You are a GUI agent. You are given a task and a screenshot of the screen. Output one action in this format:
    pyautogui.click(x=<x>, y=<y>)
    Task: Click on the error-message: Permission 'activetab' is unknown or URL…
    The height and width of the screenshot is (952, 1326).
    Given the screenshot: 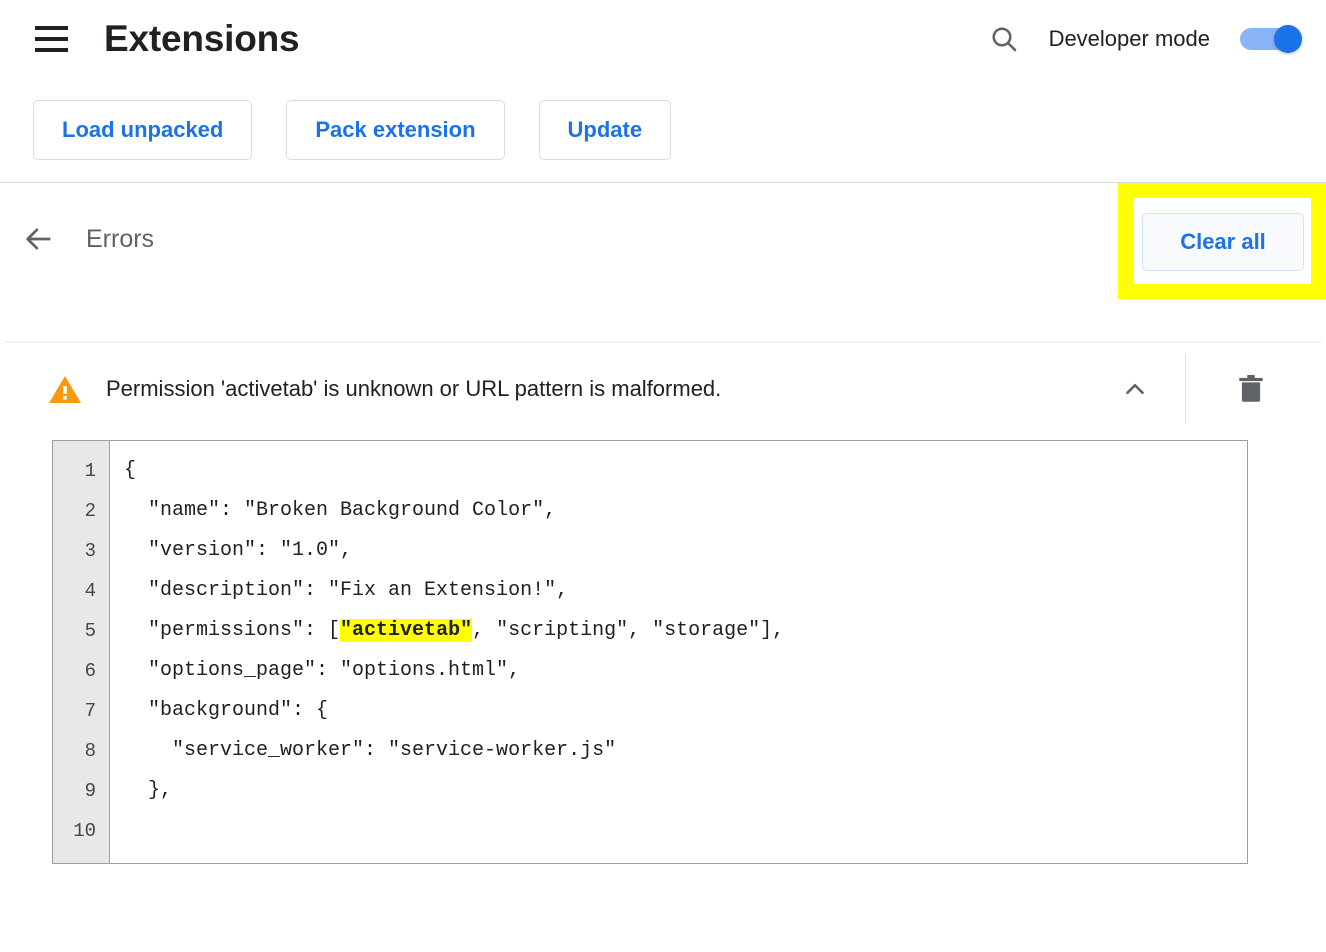 What is the action you would take?
    pyautogui.click(x=414, y=388)
    